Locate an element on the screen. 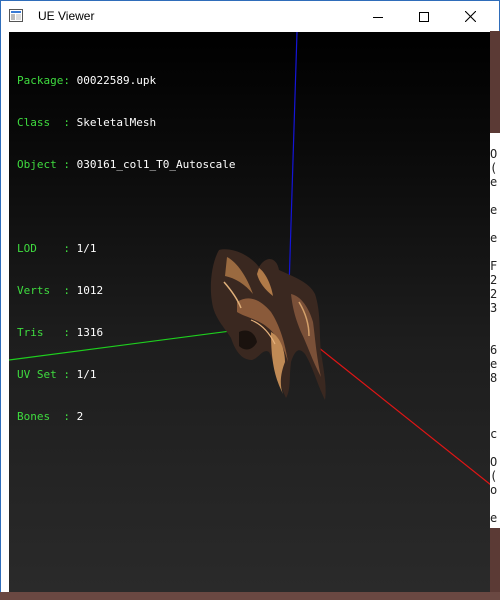  info-row-tris: Tris : 1316 is located at coordinates (126, 333).